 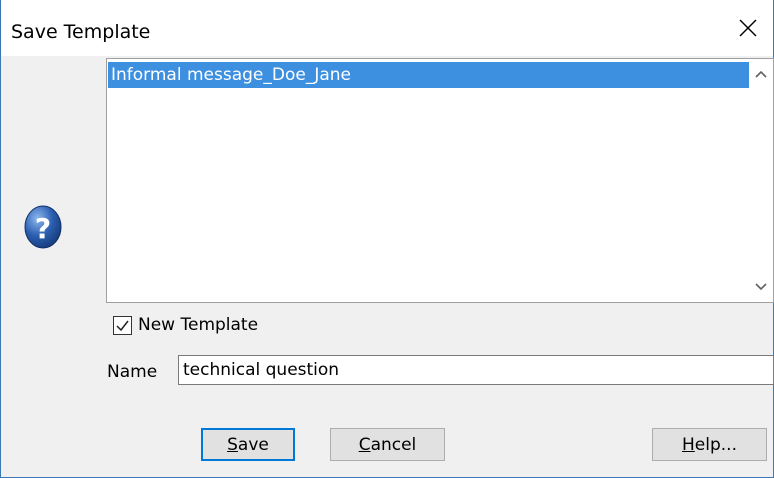 What do you see at coordinates (688, 444) in the screenshot?
I see `help-mnemonic: H` at bounding box center [688, 444].